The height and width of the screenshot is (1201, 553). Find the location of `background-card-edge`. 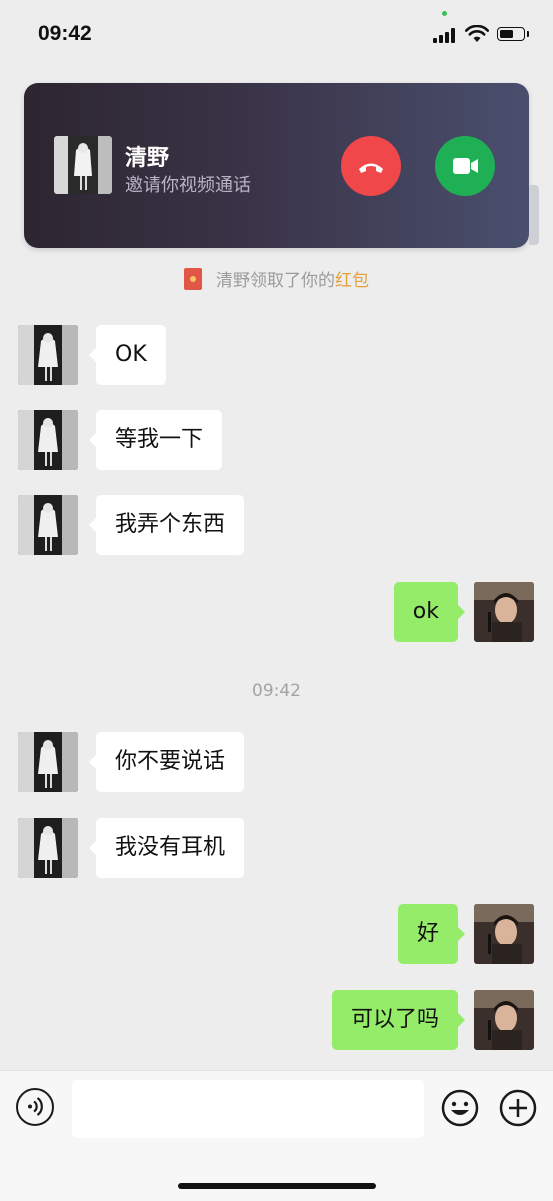

background-card-edge is located at coordinates (534, 215).